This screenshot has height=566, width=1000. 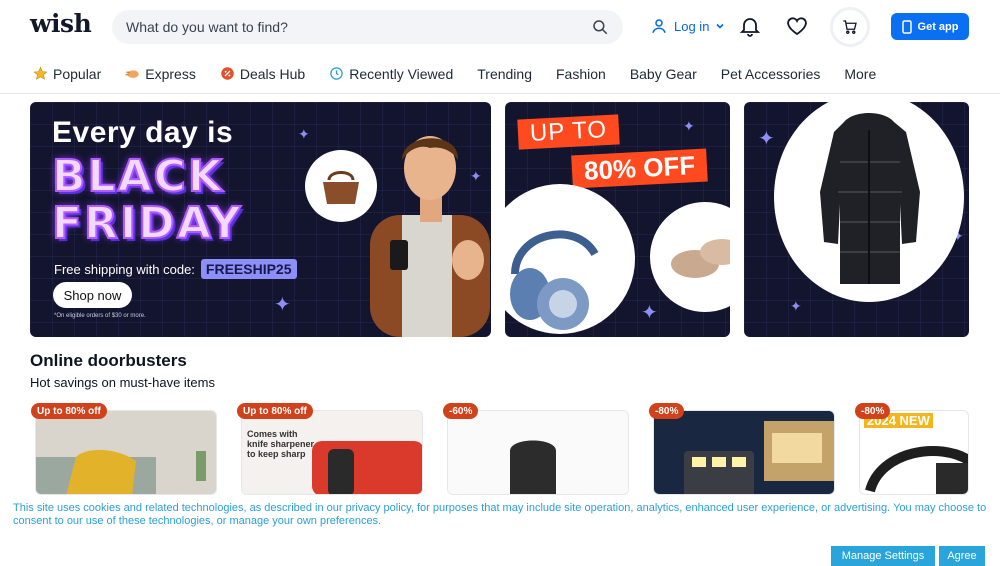 What do you see at coordinates (147, 223) in the screenshot?
I see `banner-friday-text: FRIDAY` at bounding box center [147, 223].